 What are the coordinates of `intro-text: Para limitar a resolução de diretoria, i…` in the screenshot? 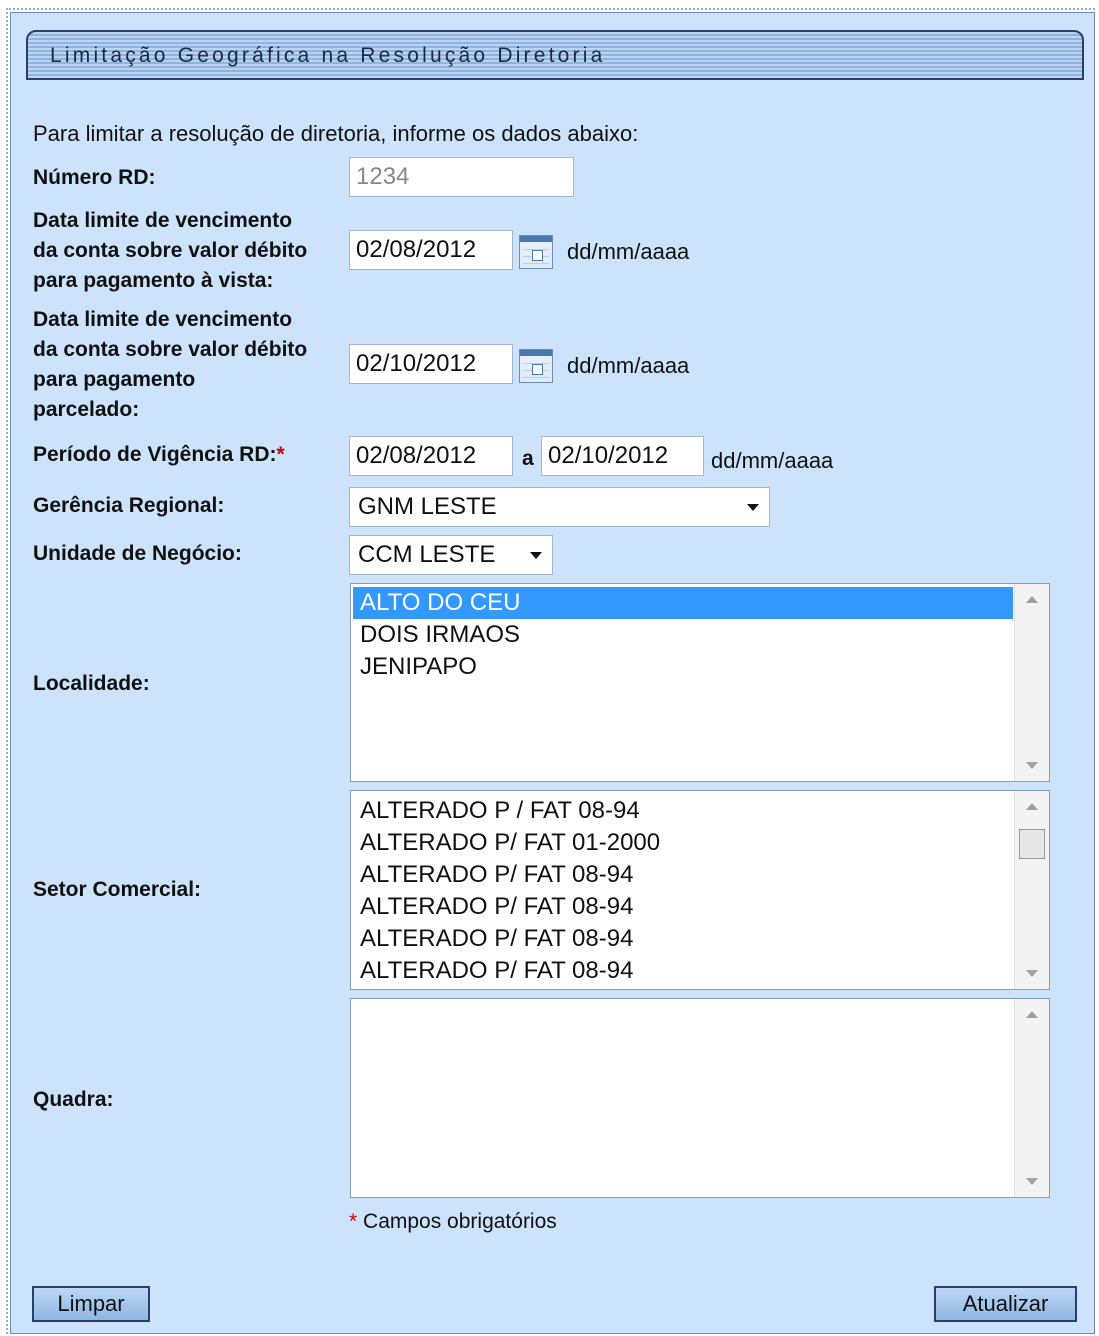 It's located at (336, 133).